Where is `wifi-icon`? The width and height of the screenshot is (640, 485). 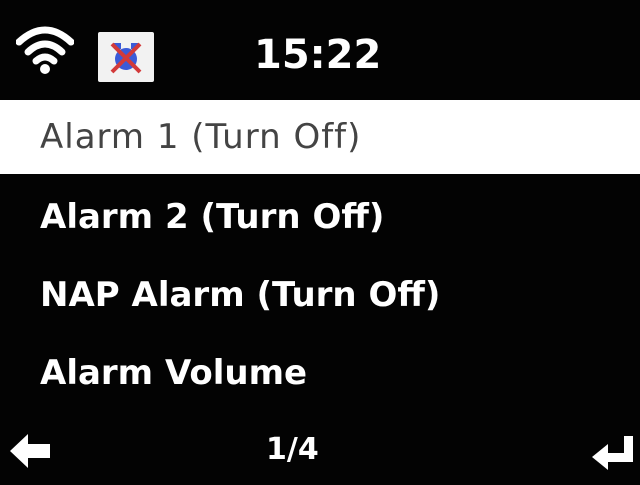 wifi-icon is located at coordinates (45, 50).